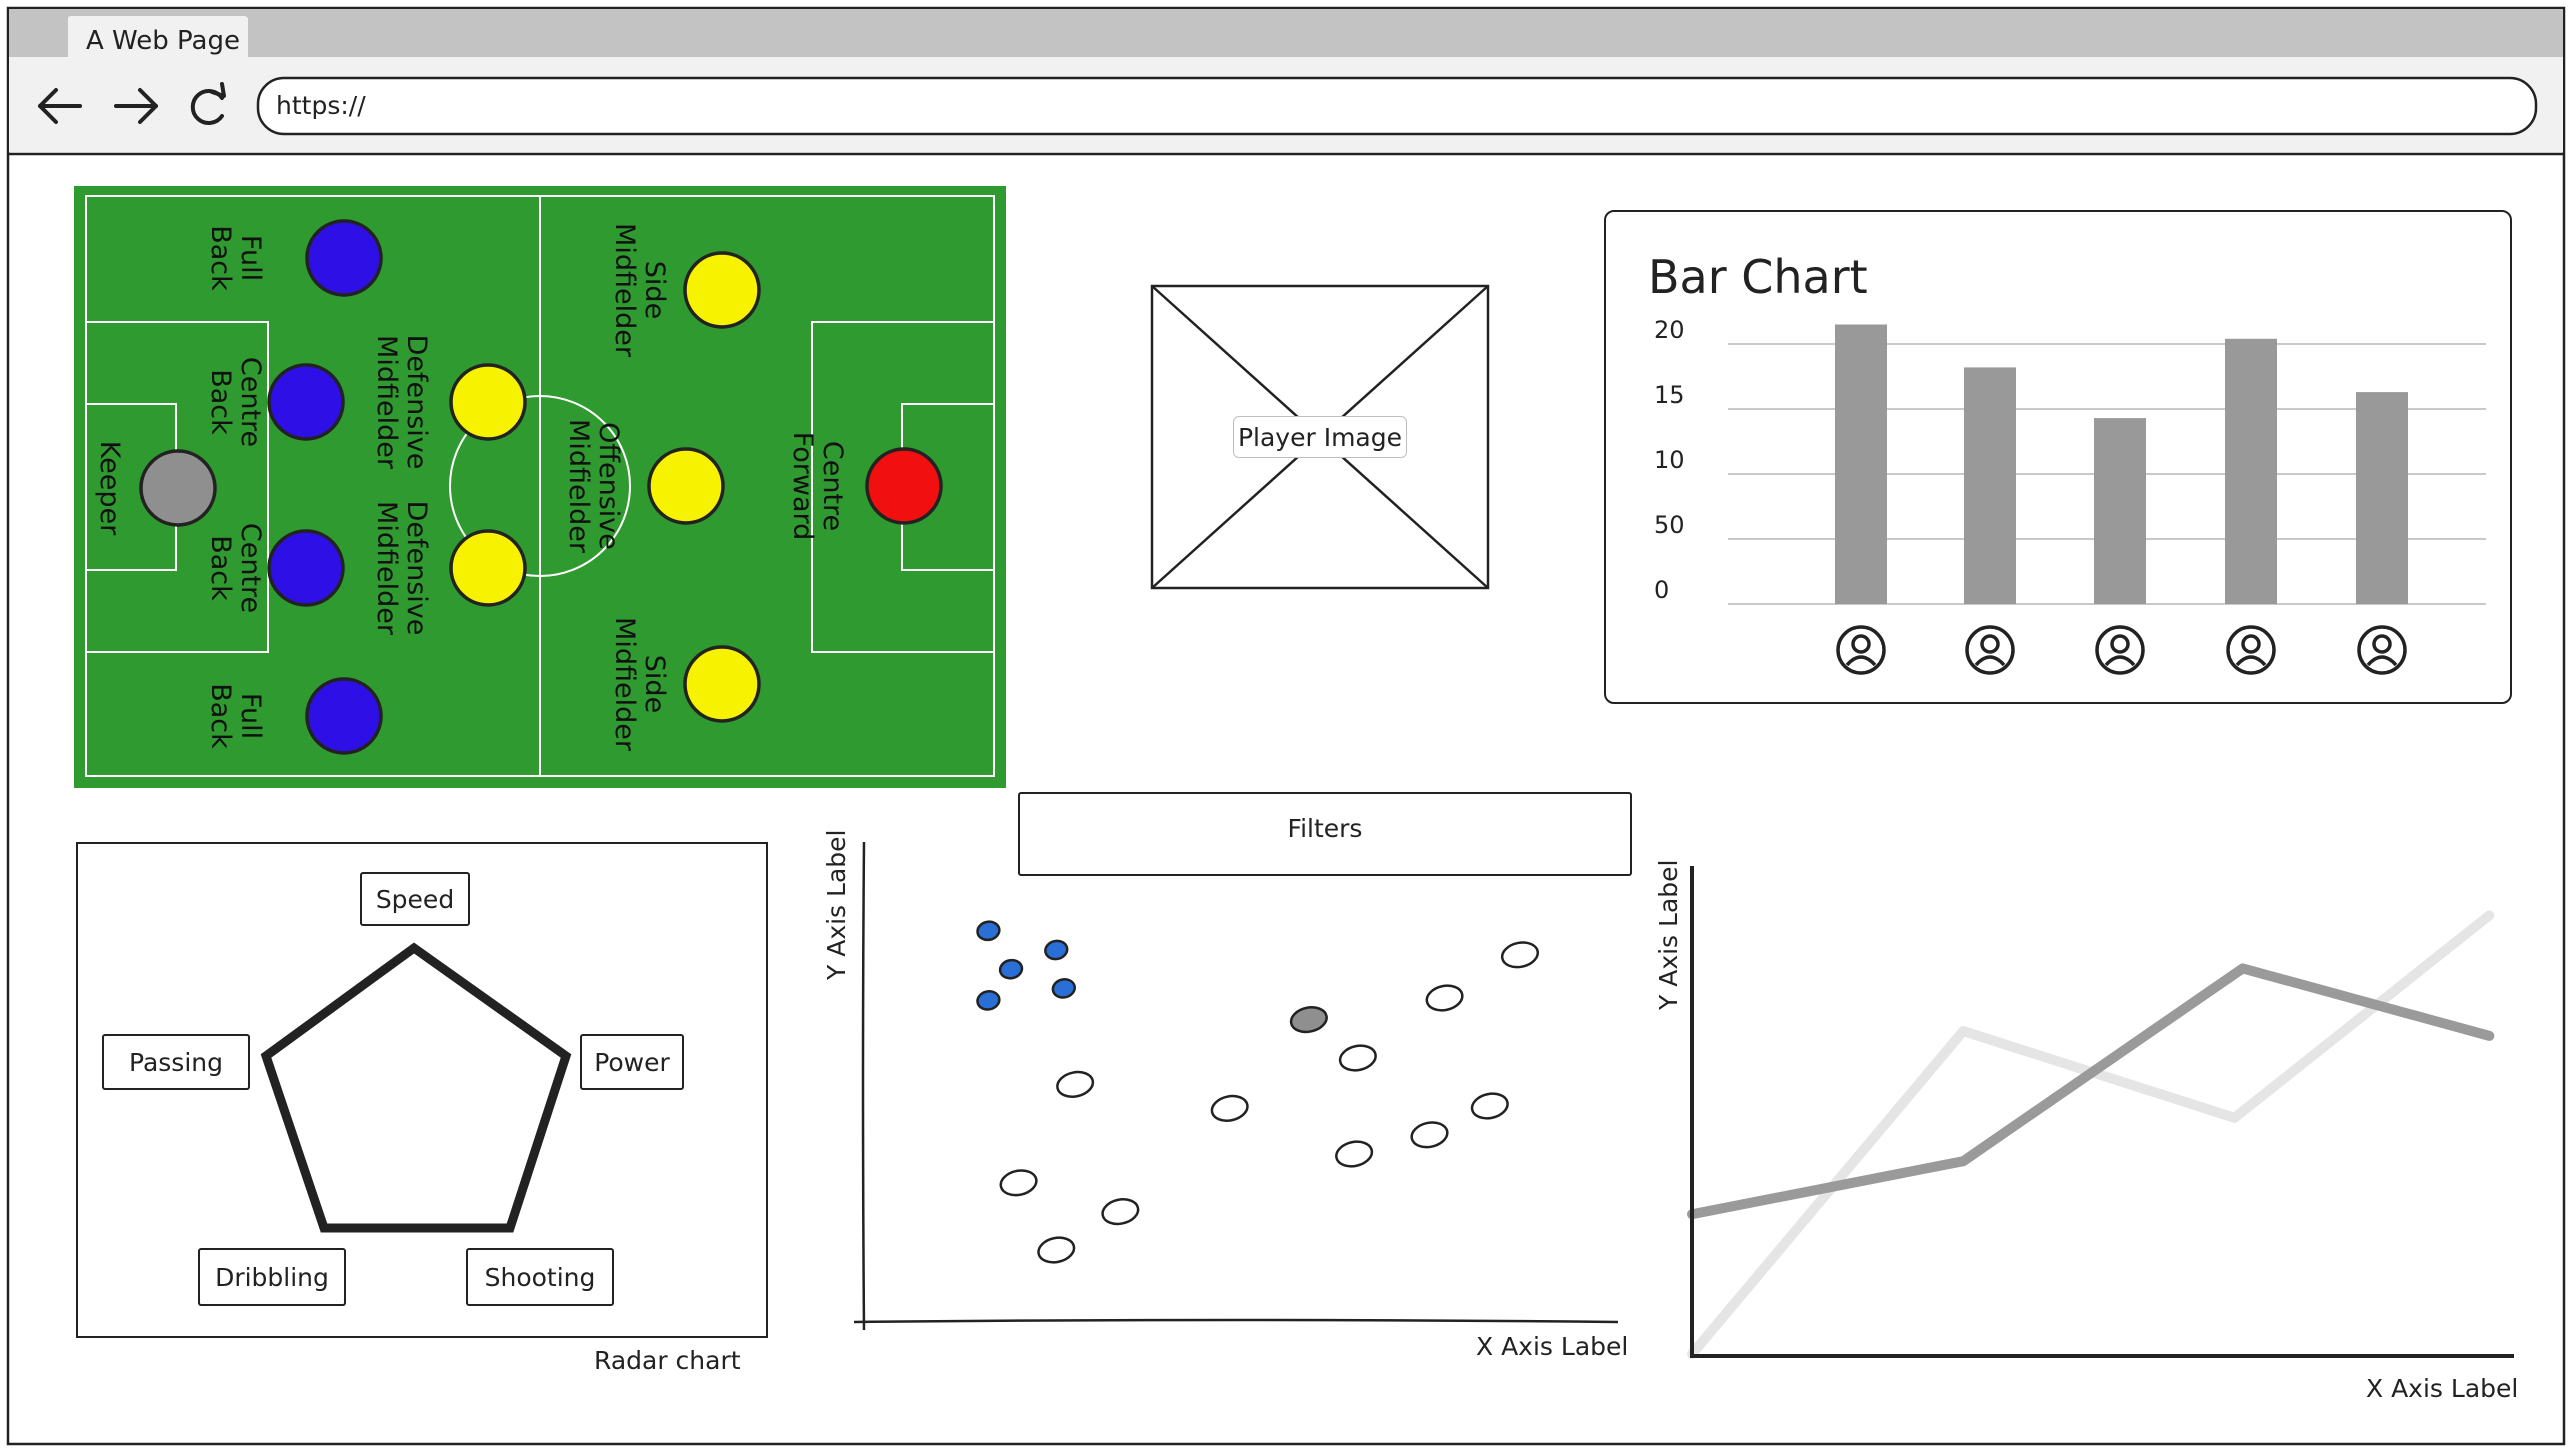 The width and height of the screenshot is (2572, 1452). Describe the element at coordinates (1668, 934) in the screenshot. I see `line-chart-y-axis-label: Y Axis Label` at that location.